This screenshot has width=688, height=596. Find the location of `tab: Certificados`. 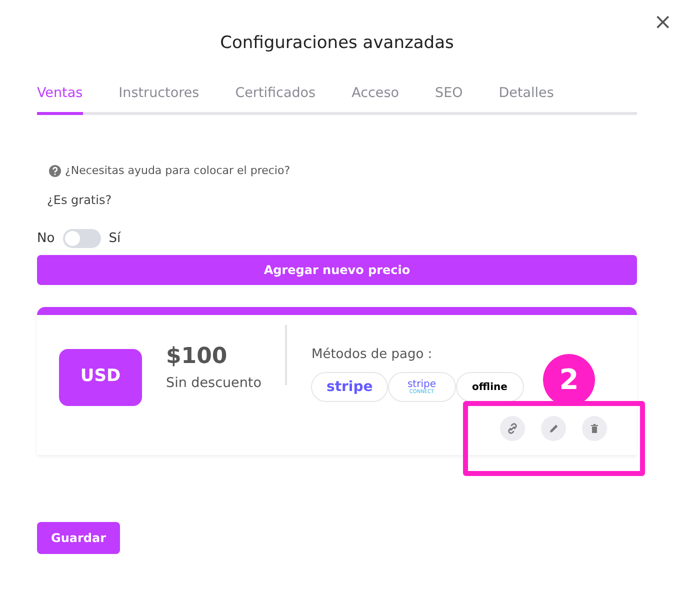

tab: Certificados is located at coordinates (275, 99).